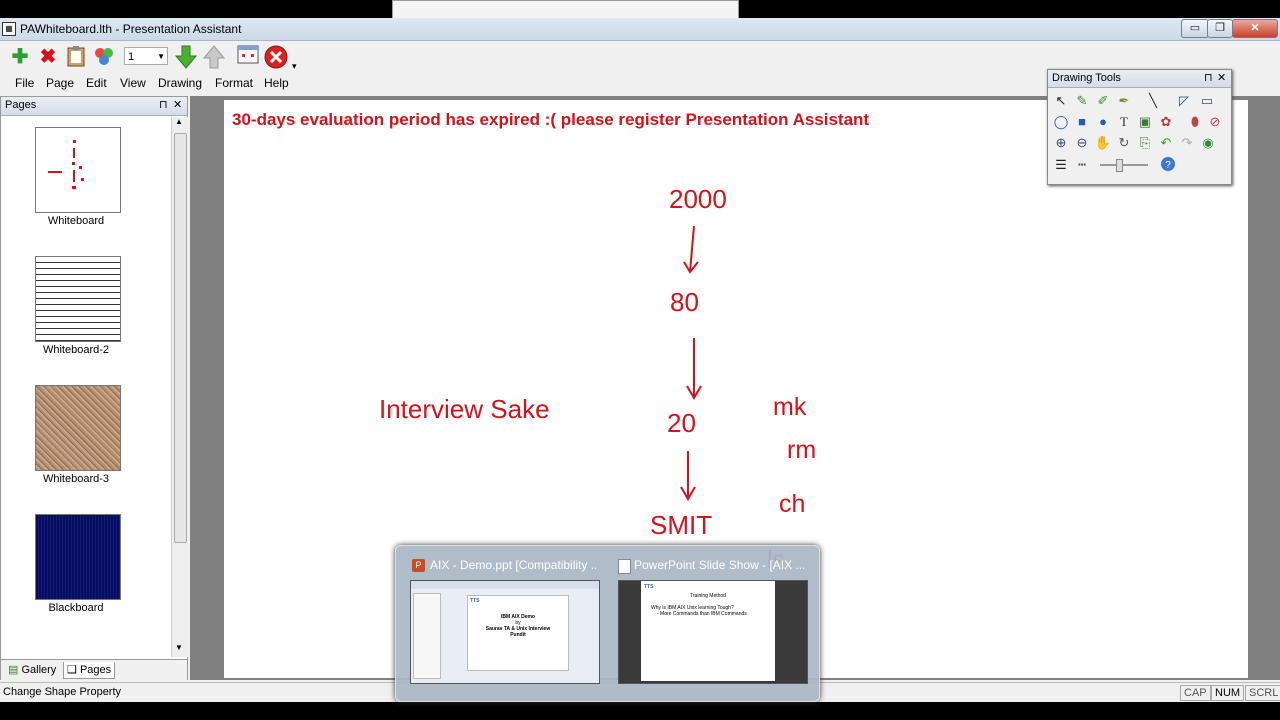  What do you see at coordinates (20, 57) in the screenshot?
I see `add-page-icon: ✚` at bounding box center [20, 57].